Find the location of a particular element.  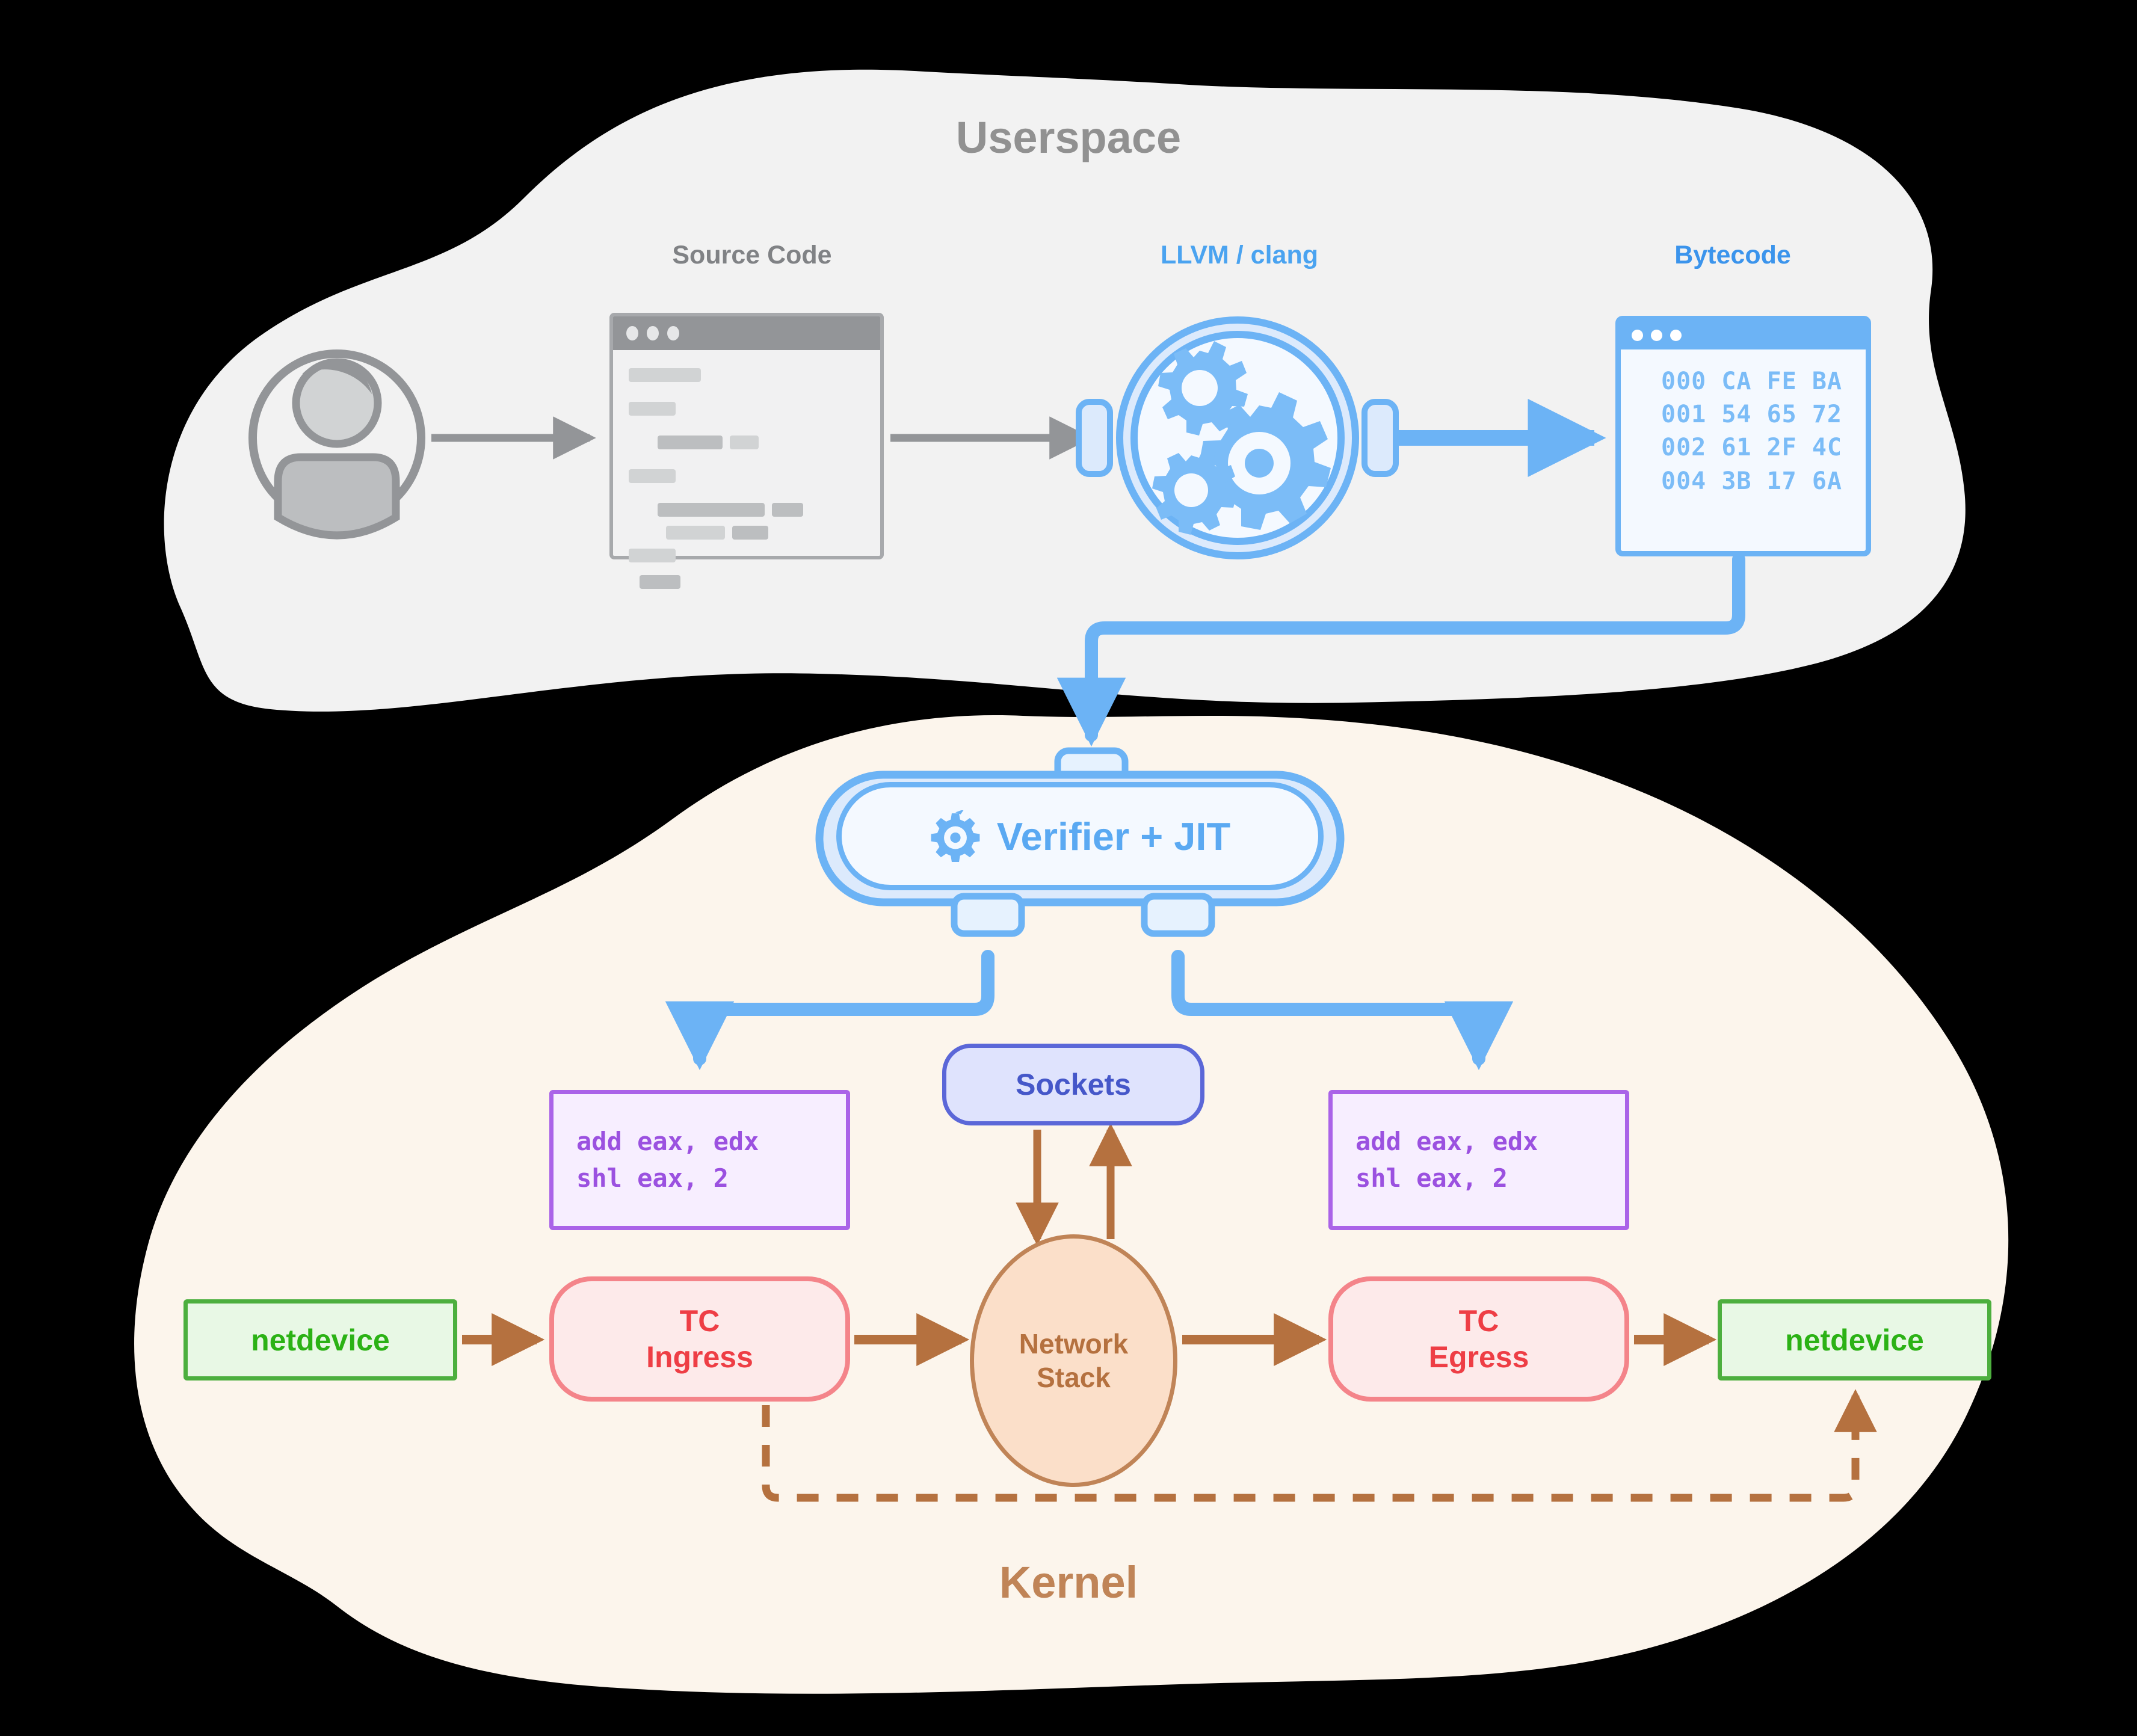

source-code-lines is located at coordinates (746, 469).